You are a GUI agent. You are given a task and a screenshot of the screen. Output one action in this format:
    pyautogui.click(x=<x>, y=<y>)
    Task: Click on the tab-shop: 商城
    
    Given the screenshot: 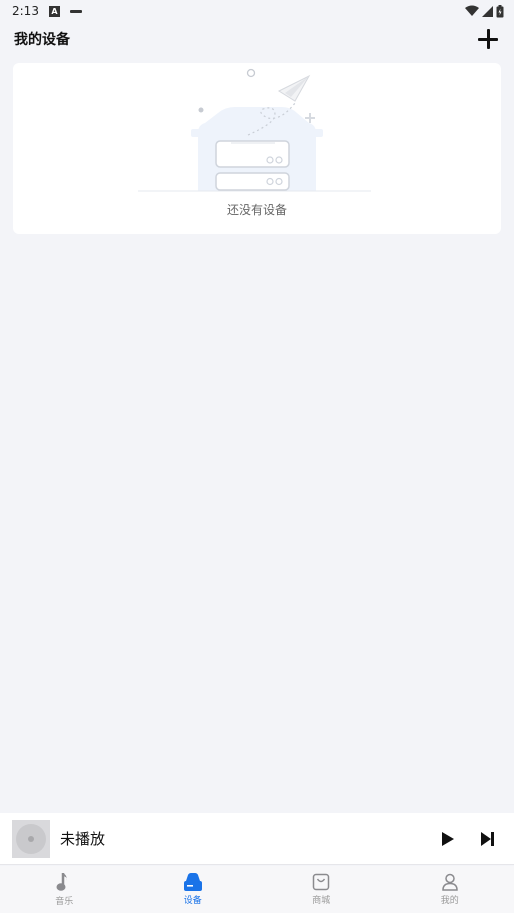 What is the action you would take?
    pyautogui.click(x=321, y=889)
    